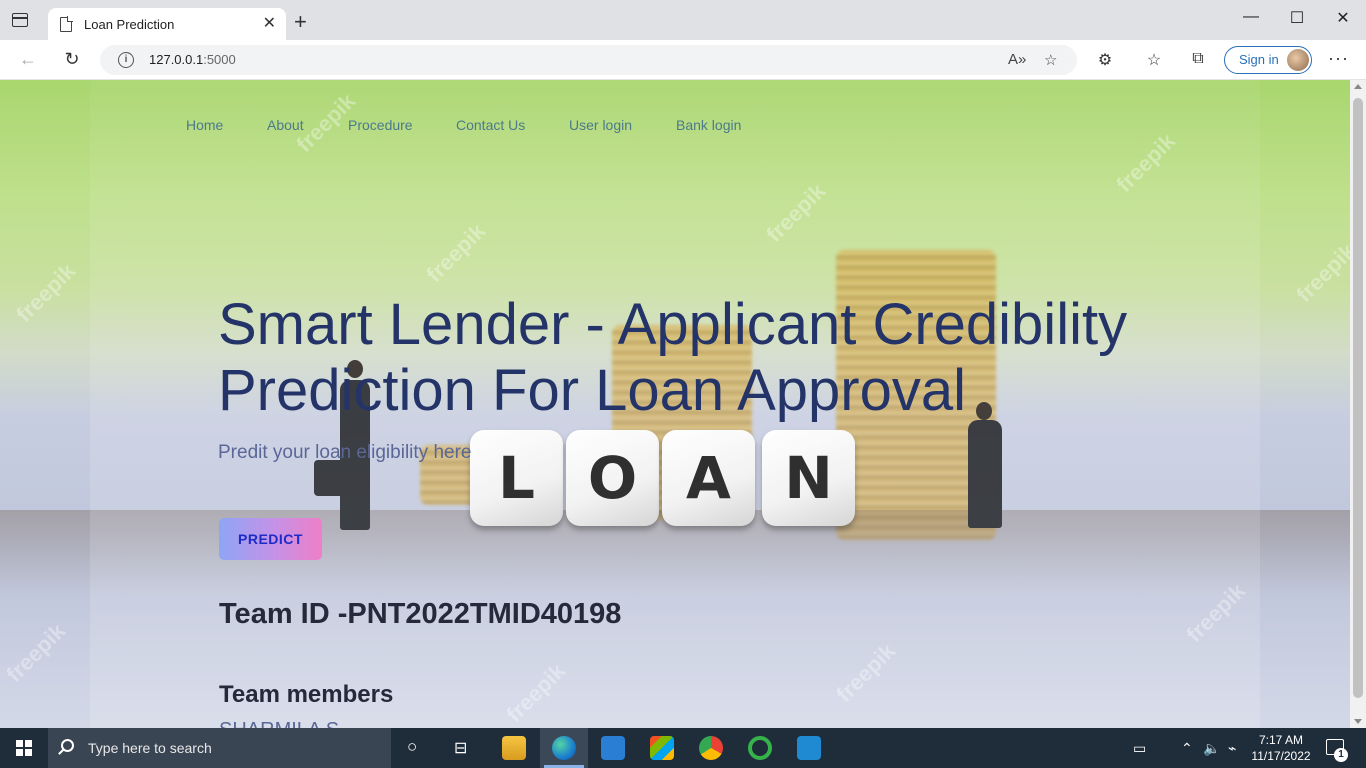 This screenshot has width=1366, height=768. Describe the element at coordinates (1341, 755) in the screenshot. I see `notification-badge: 1` at that location.